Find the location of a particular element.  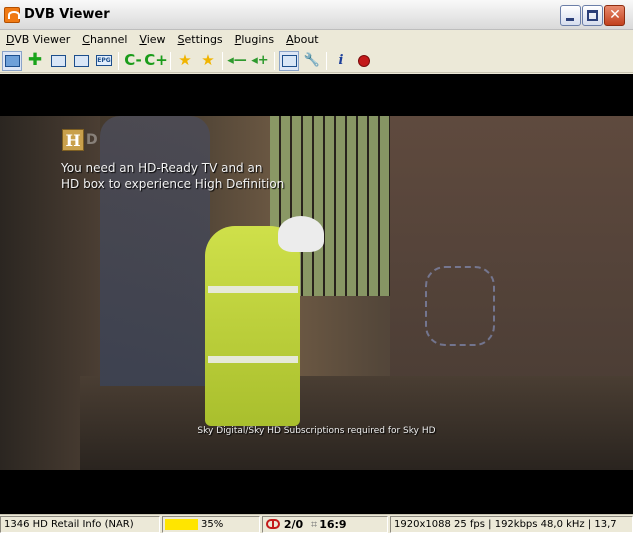

teletext-button is located at coordinates (58, 61).